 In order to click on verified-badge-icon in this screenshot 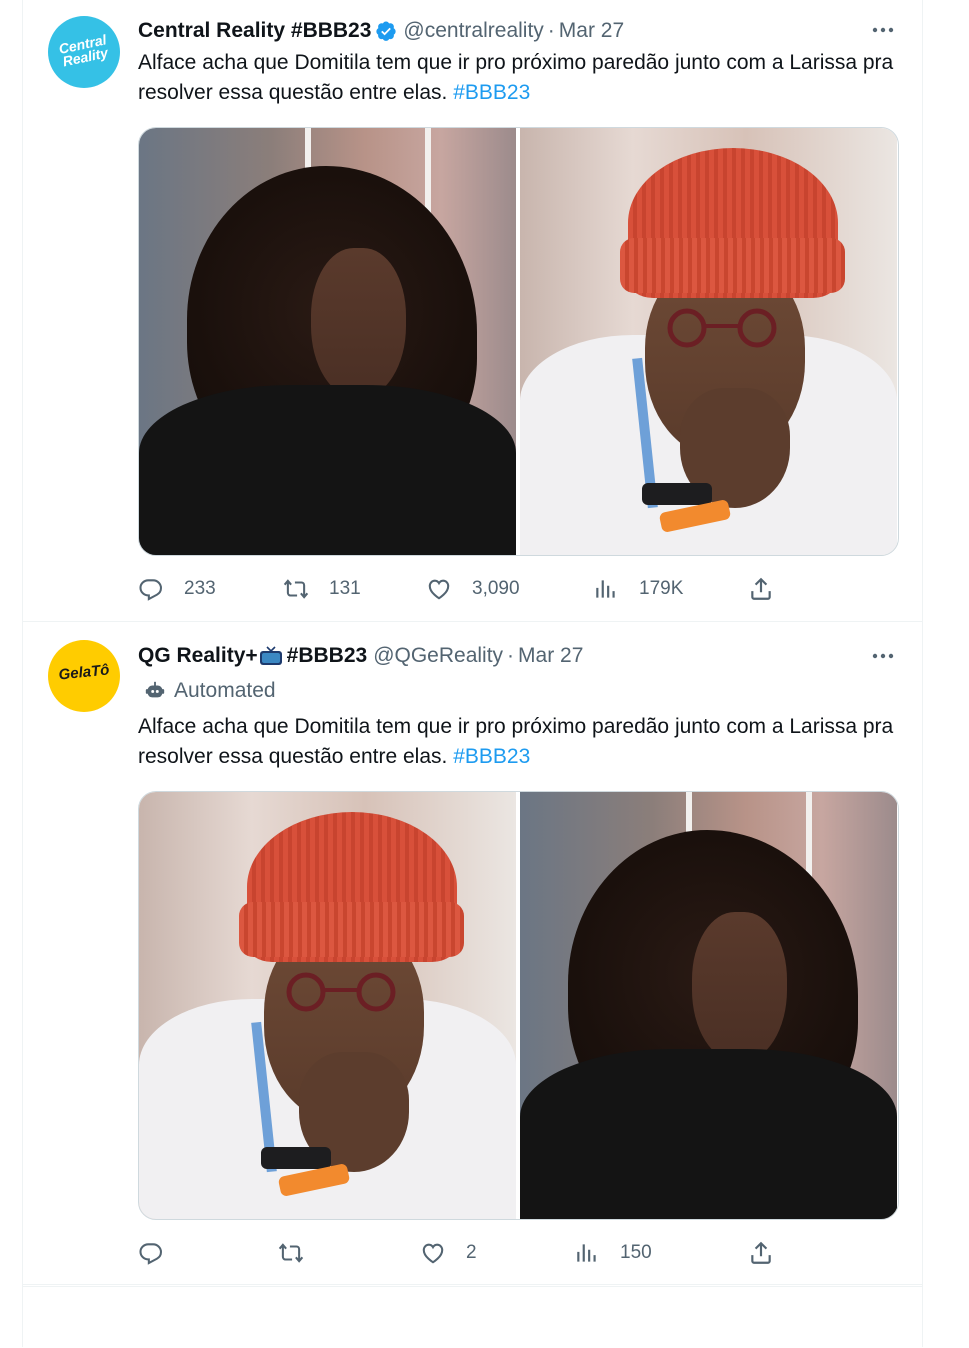, I will do `click(386, 31)`.